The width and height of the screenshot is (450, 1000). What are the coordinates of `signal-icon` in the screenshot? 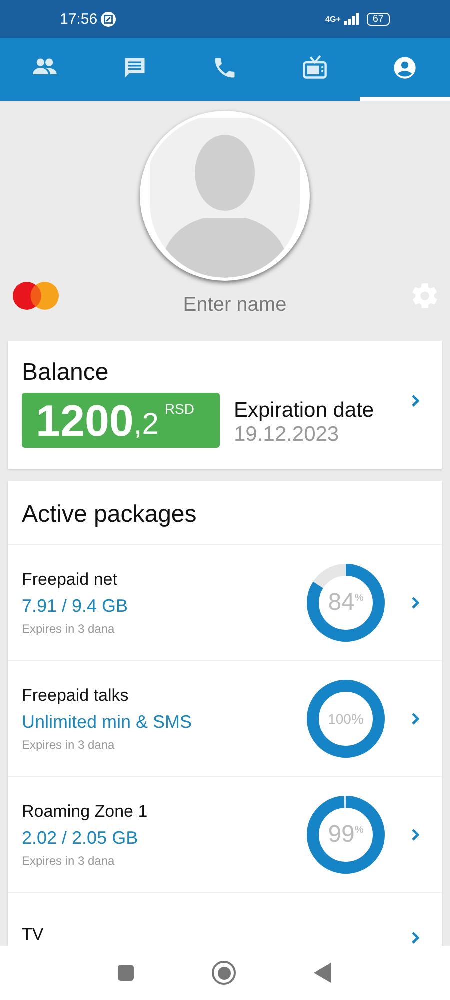 It's located at (352, 19).